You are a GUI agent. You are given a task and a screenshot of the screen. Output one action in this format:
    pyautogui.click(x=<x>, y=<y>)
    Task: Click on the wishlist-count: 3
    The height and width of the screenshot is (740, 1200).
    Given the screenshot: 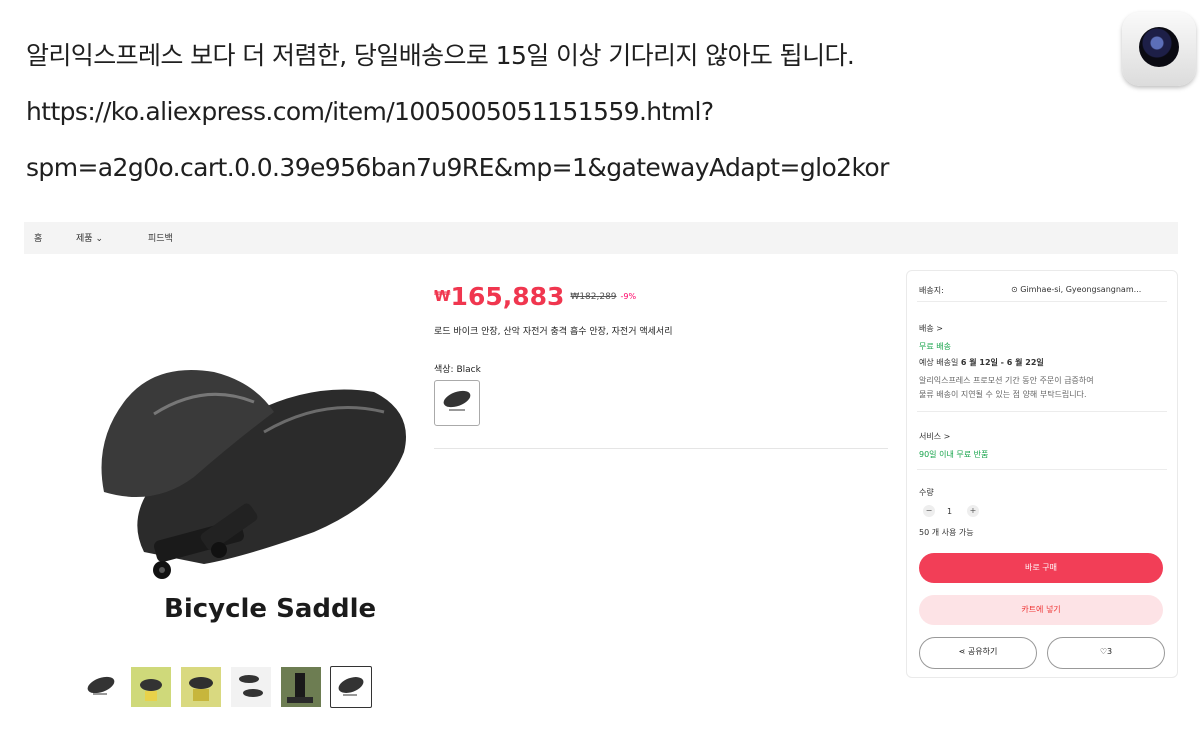 What is the action you would take?
    pyautogui.click(x=1110, y=651)
    